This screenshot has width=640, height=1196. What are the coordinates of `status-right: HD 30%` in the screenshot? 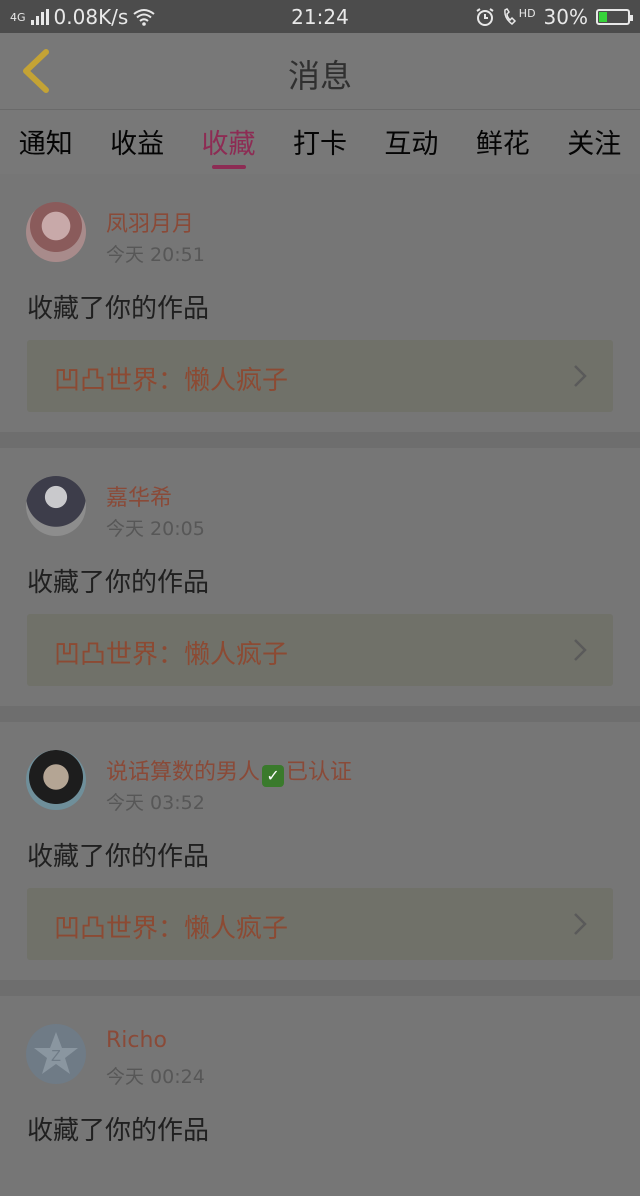 It's located at (554, 17).